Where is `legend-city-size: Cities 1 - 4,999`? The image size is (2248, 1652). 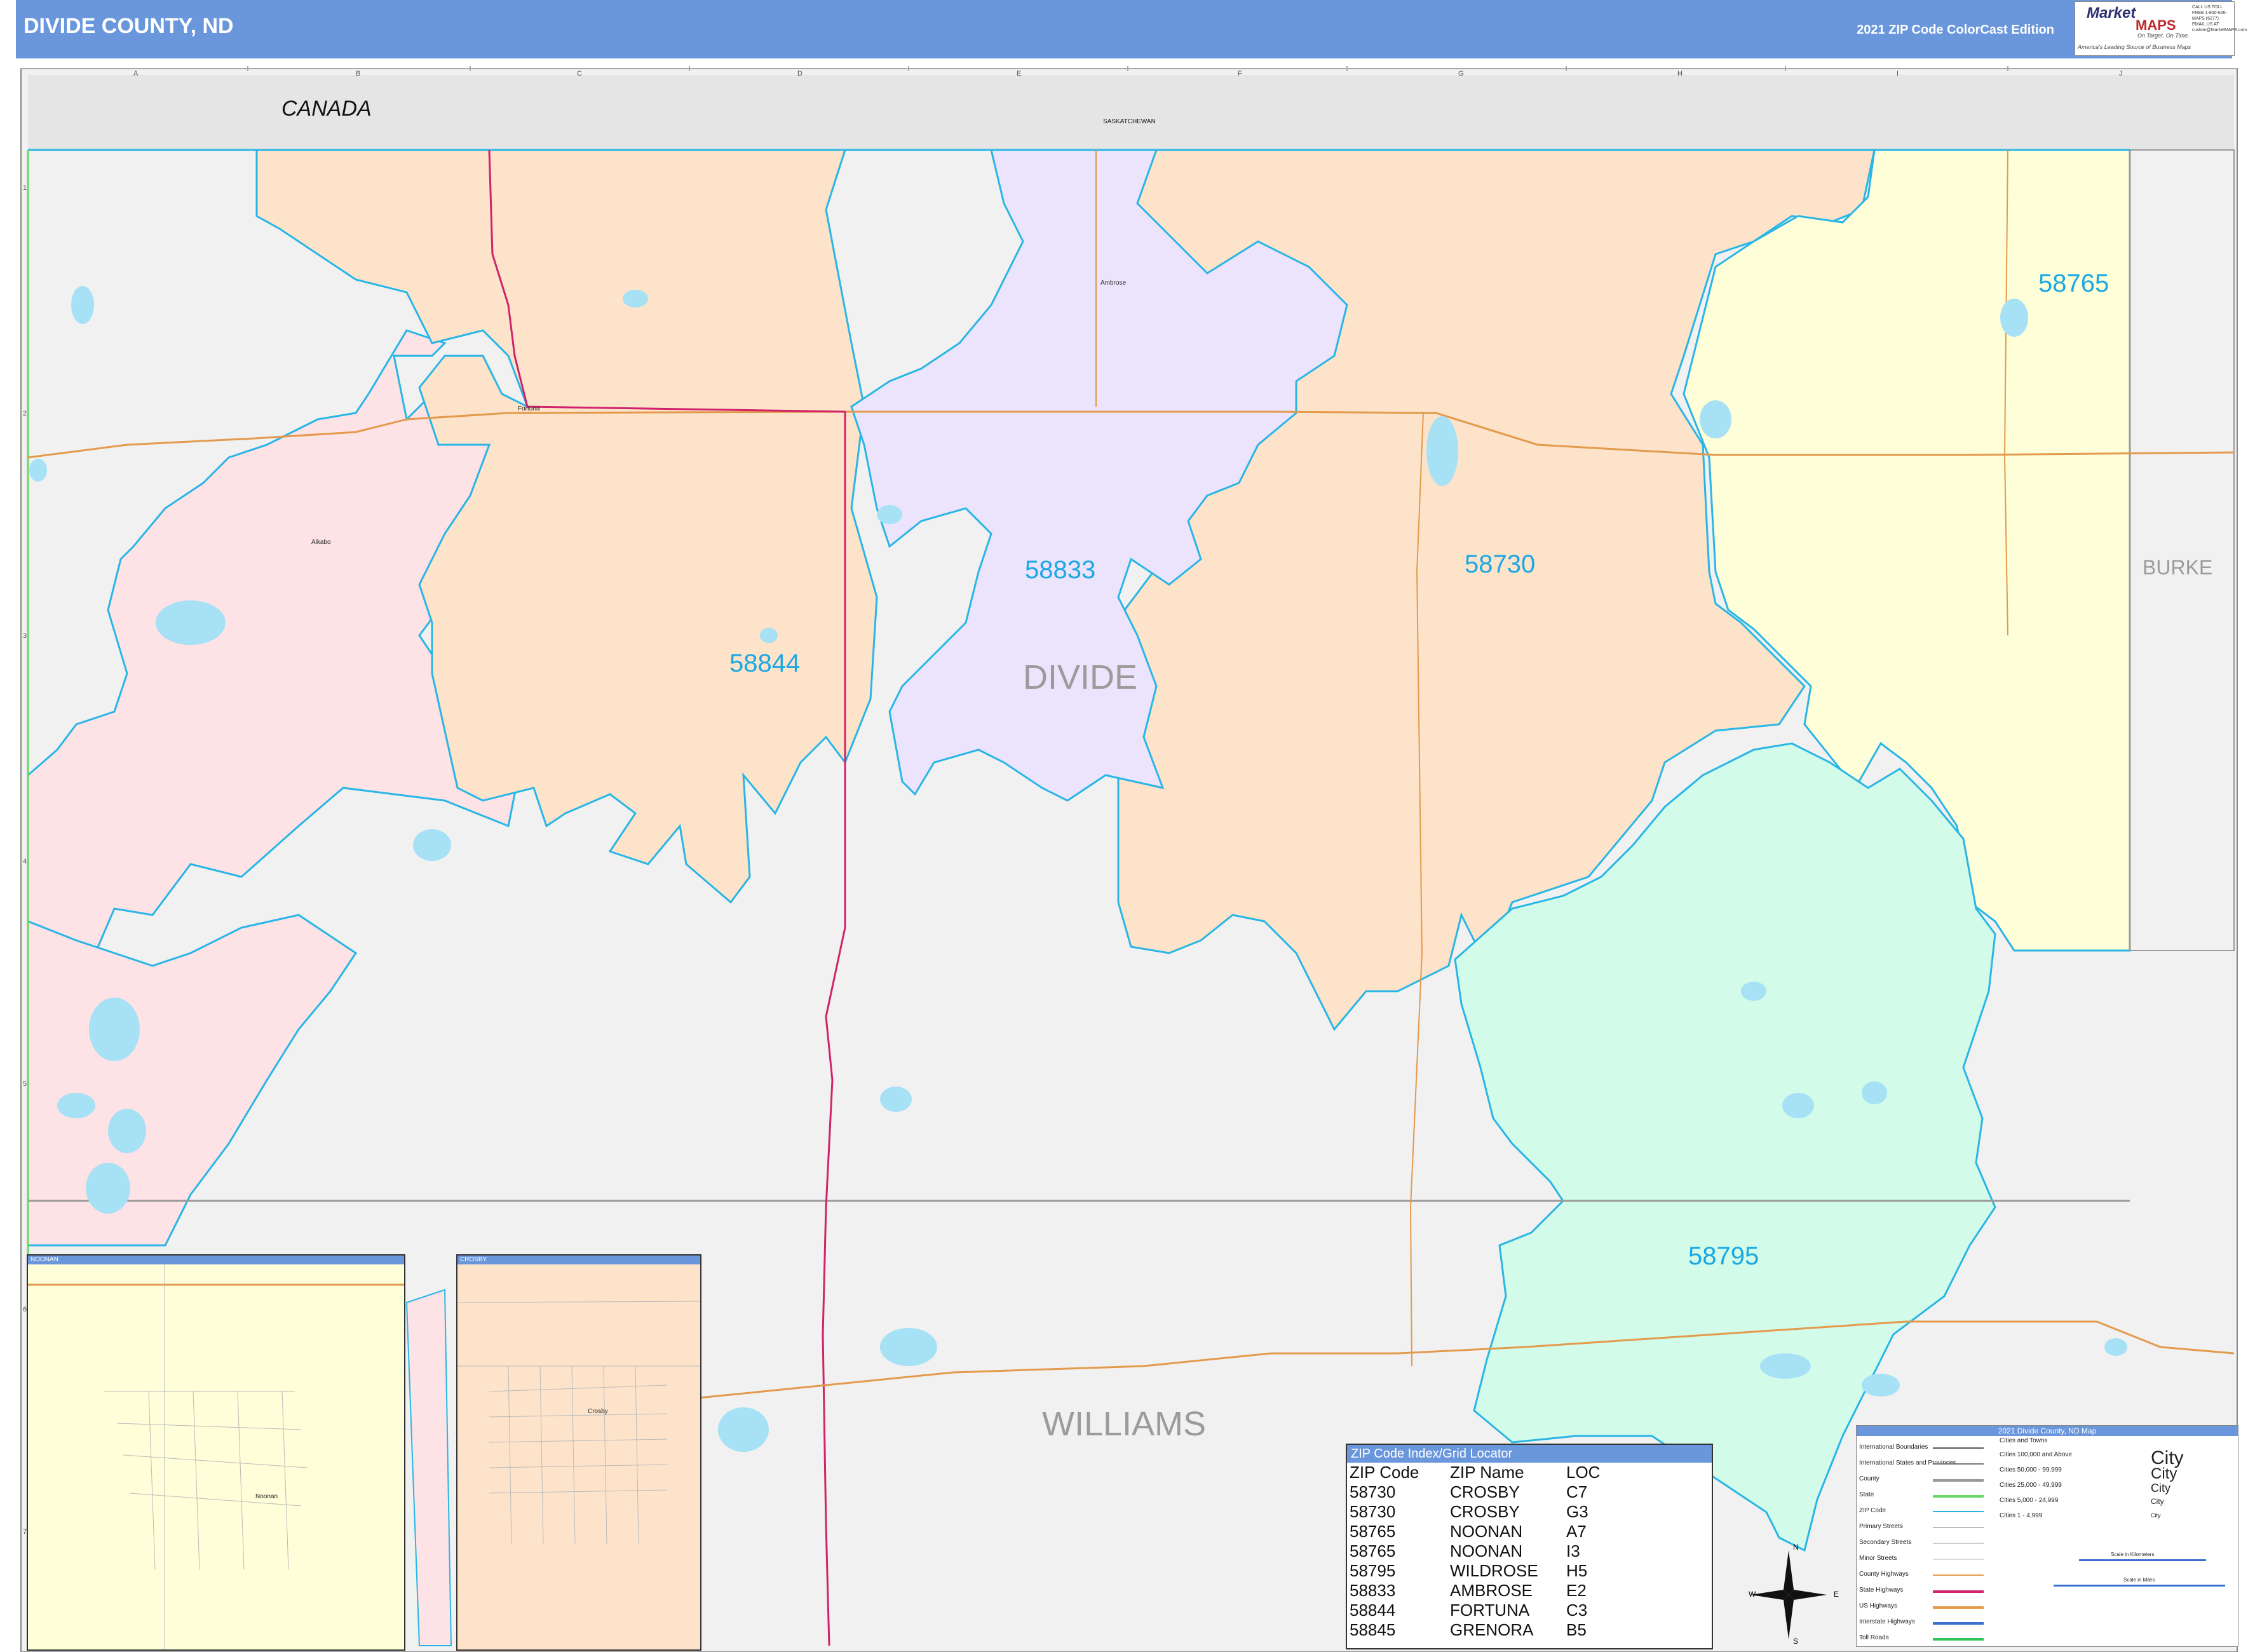 legend-city-size: Cities 1 - 4,999 is located at coordinates (2021, 1516).